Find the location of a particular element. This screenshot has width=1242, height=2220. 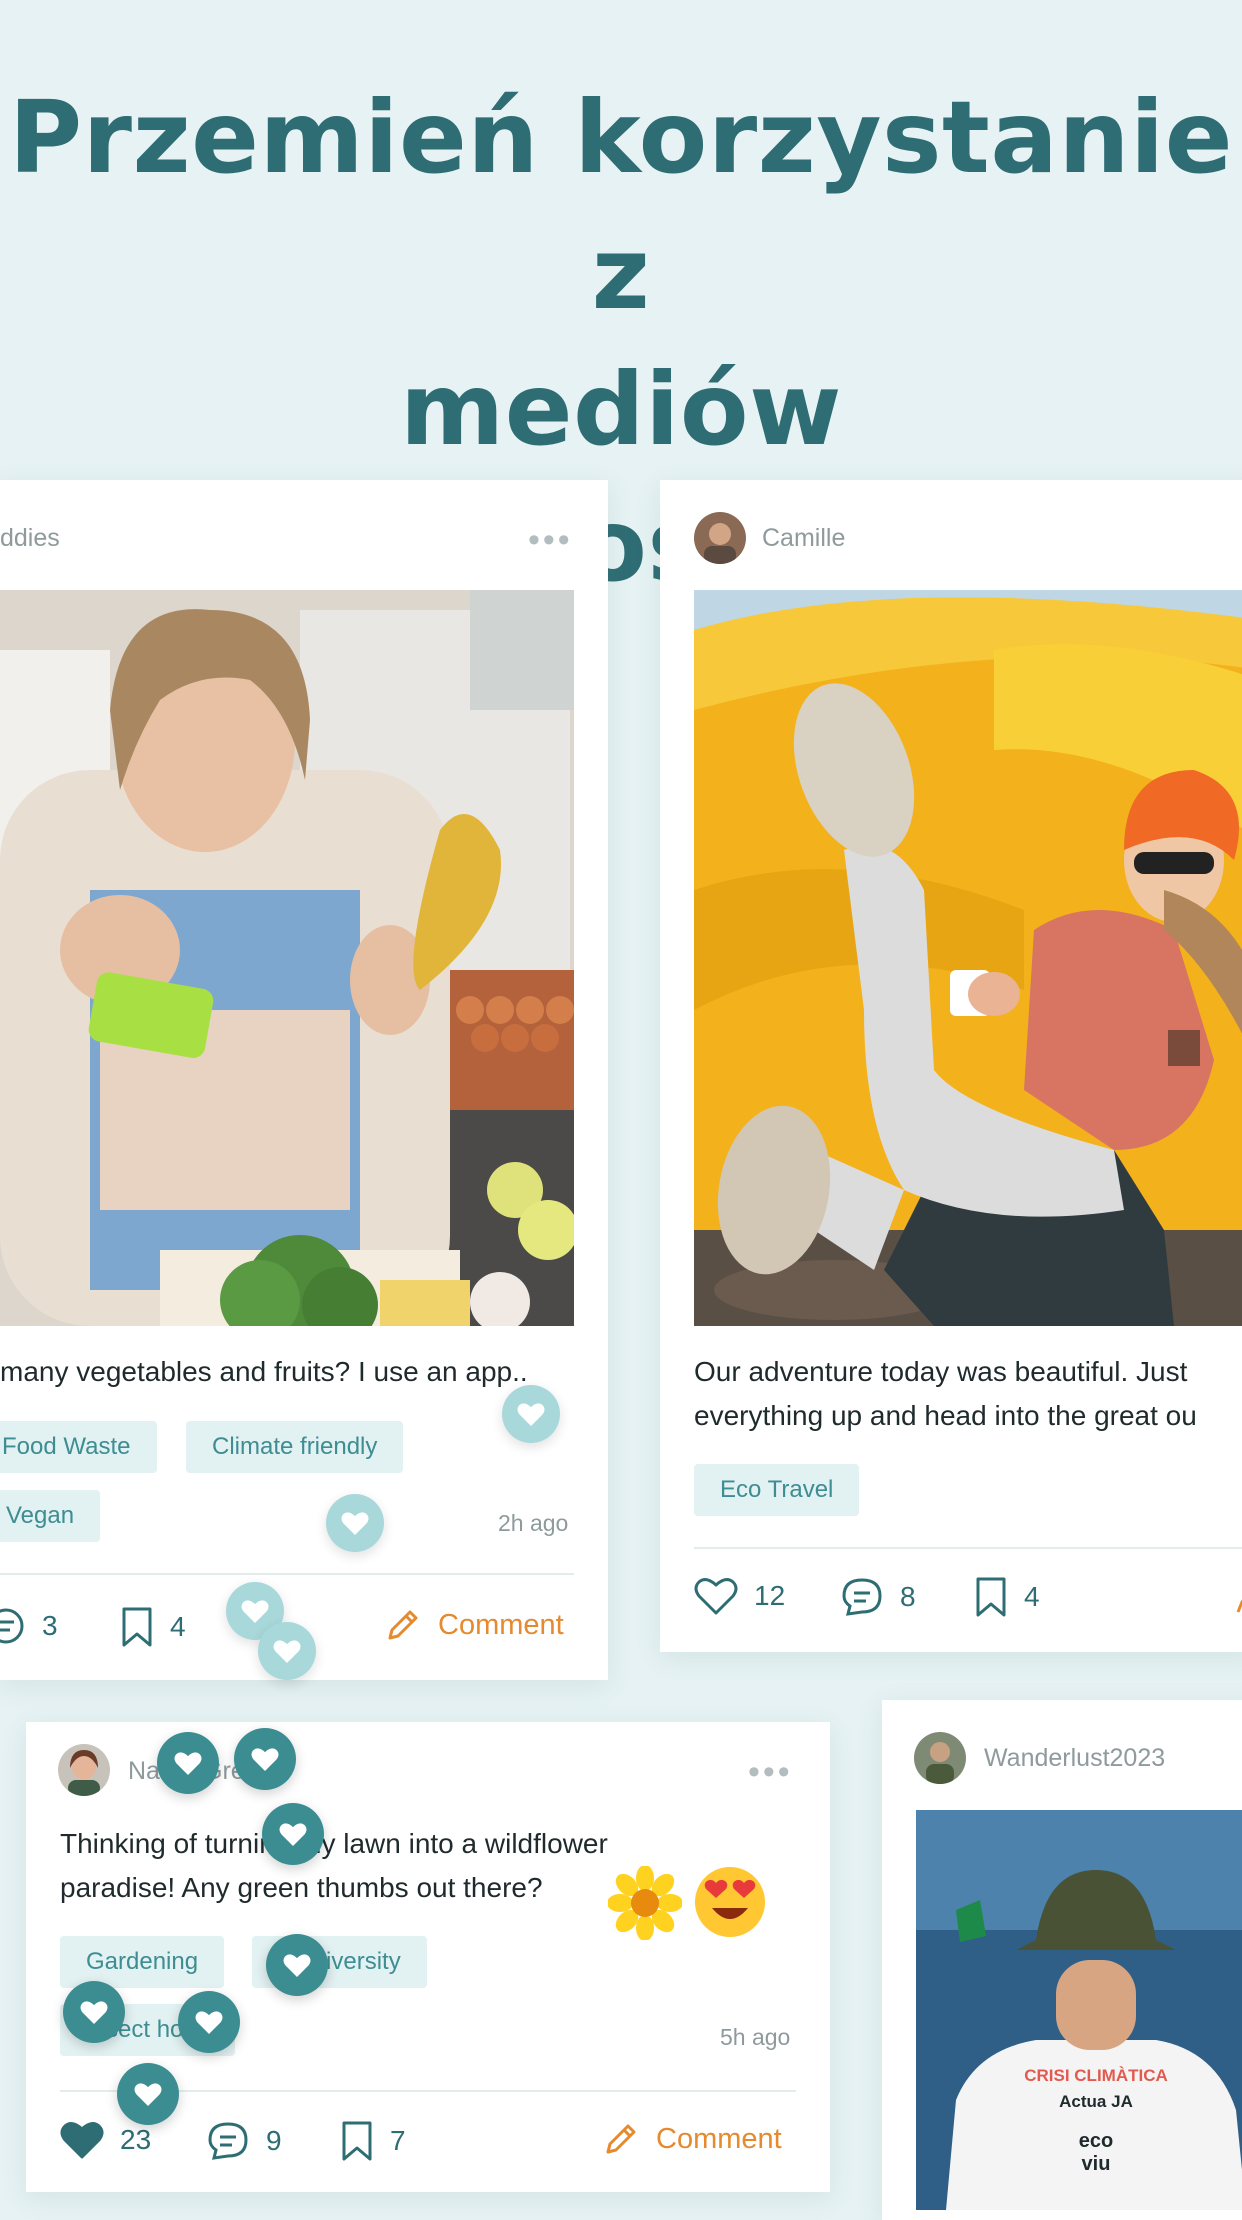

shirt-text: CRISI CLIMÀTICA Actua JA eco viu is located at coordinates (1096, 2121).